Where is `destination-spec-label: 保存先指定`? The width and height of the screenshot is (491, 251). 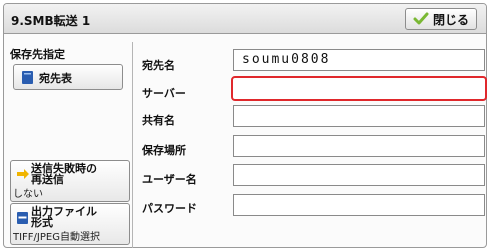 destination-spec-label: 保存先指定 is located at coordinates (37, 54).